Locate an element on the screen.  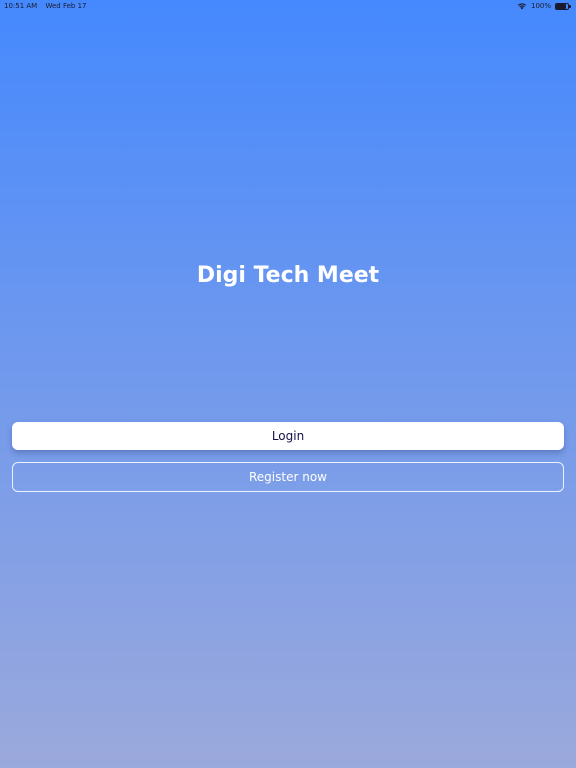
status-bar: 10:51 AM Wed Feb 17 100% is located at coordinates (288, 6).